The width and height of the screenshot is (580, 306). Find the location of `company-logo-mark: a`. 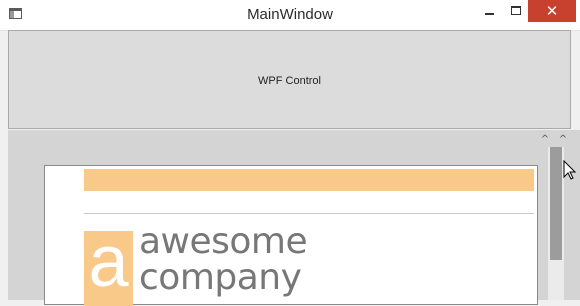

company-logo-mark: a is located at coordinates (108, 268).